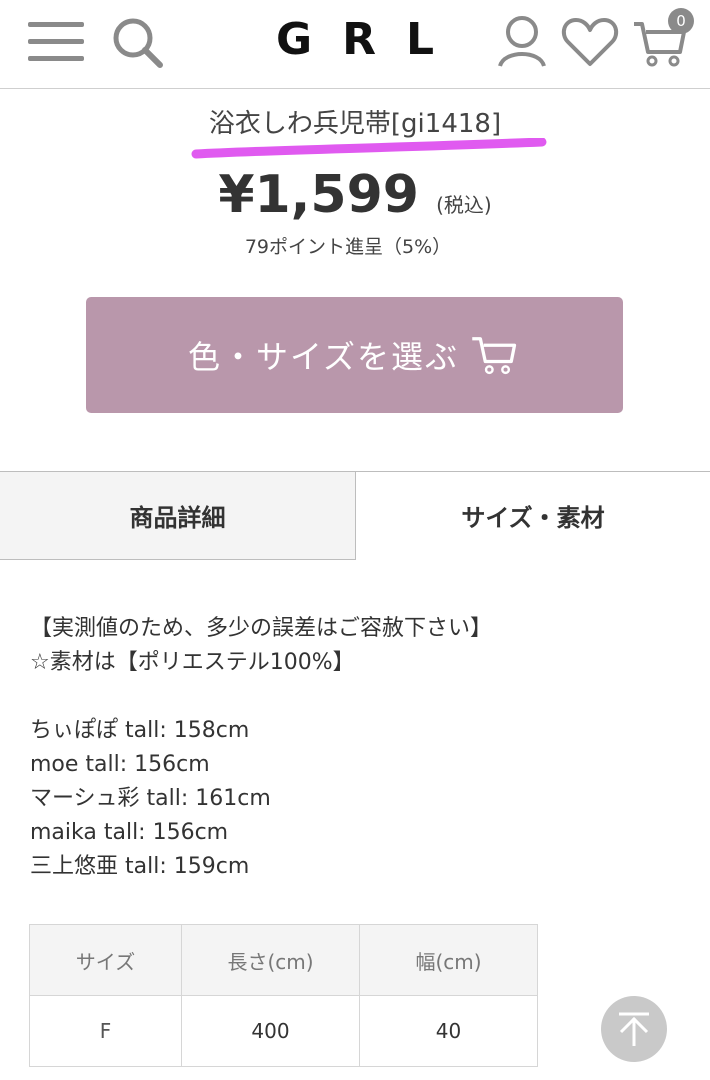 The height and width of the screenshot is (1080, 710). Describe the element at coordinates (448, 1031) in the screenshot. I see `table-cell: 40` at that location.